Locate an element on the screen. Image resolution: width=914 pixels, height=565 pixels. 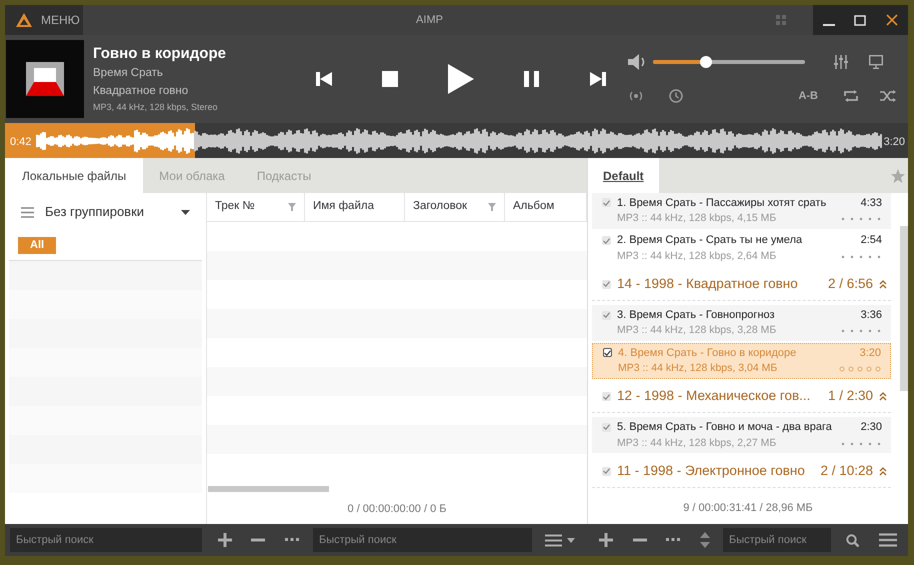
window-title: AIMP is located at coordinates (429, 20).